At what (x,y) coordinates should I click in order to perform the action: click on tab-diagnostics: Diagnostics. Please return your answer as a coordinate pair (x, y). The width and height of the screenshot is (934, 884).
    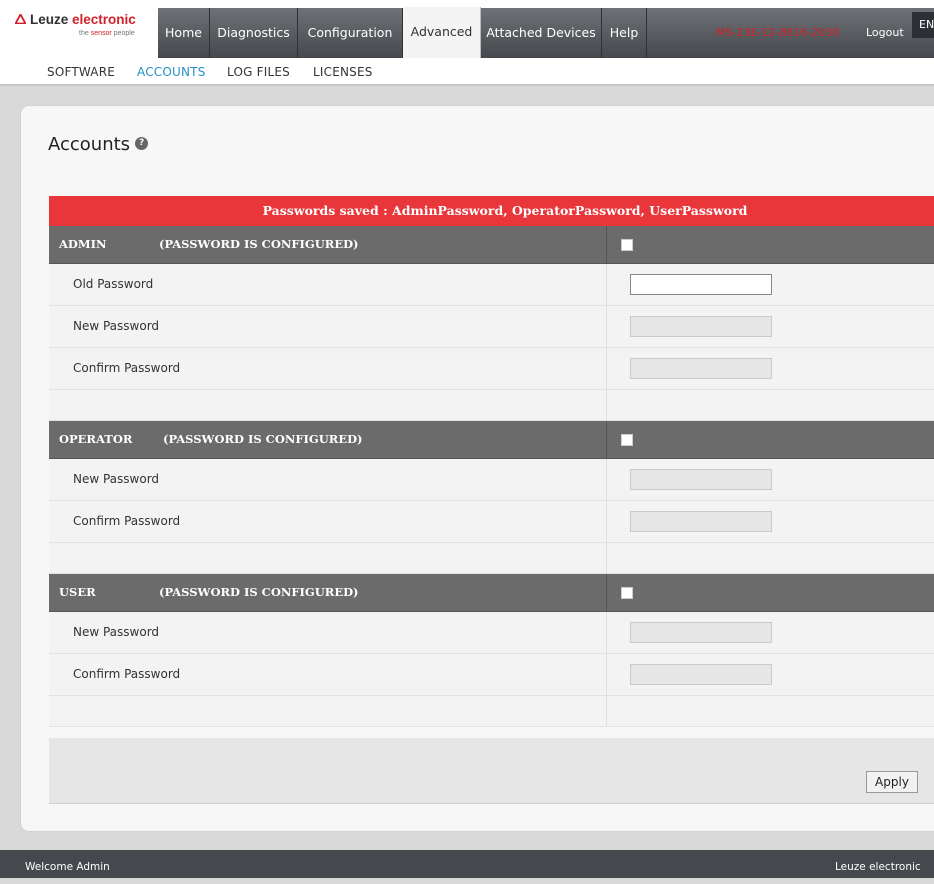
    Looking at the image, I should click on (254, 33).